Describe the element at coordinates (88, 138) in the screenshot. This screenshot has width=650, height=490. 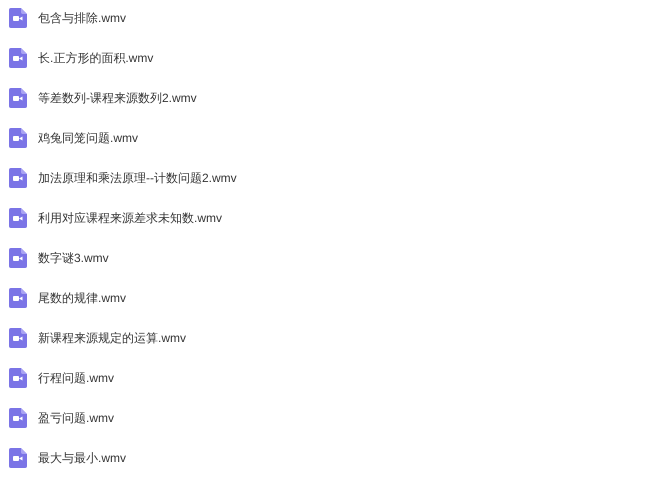
I see `file-name: 鸡兔同笼问题.wmv` at that location.